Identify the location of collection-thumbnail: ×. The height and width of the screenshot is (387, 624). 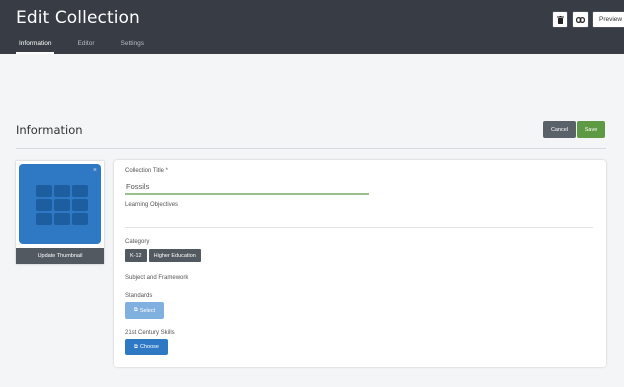
(60, 204).